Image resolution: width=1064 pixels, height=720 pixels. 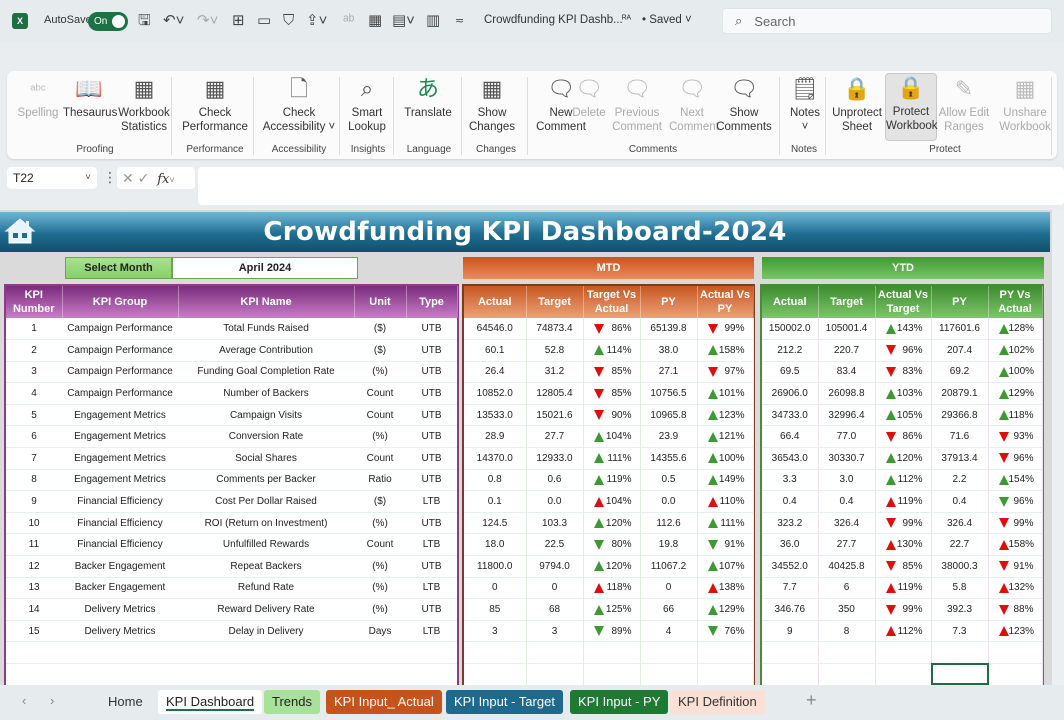 I want to click on table-row: 69.5 83.4 83% 69.2 100%, so click(x=902, y=372).